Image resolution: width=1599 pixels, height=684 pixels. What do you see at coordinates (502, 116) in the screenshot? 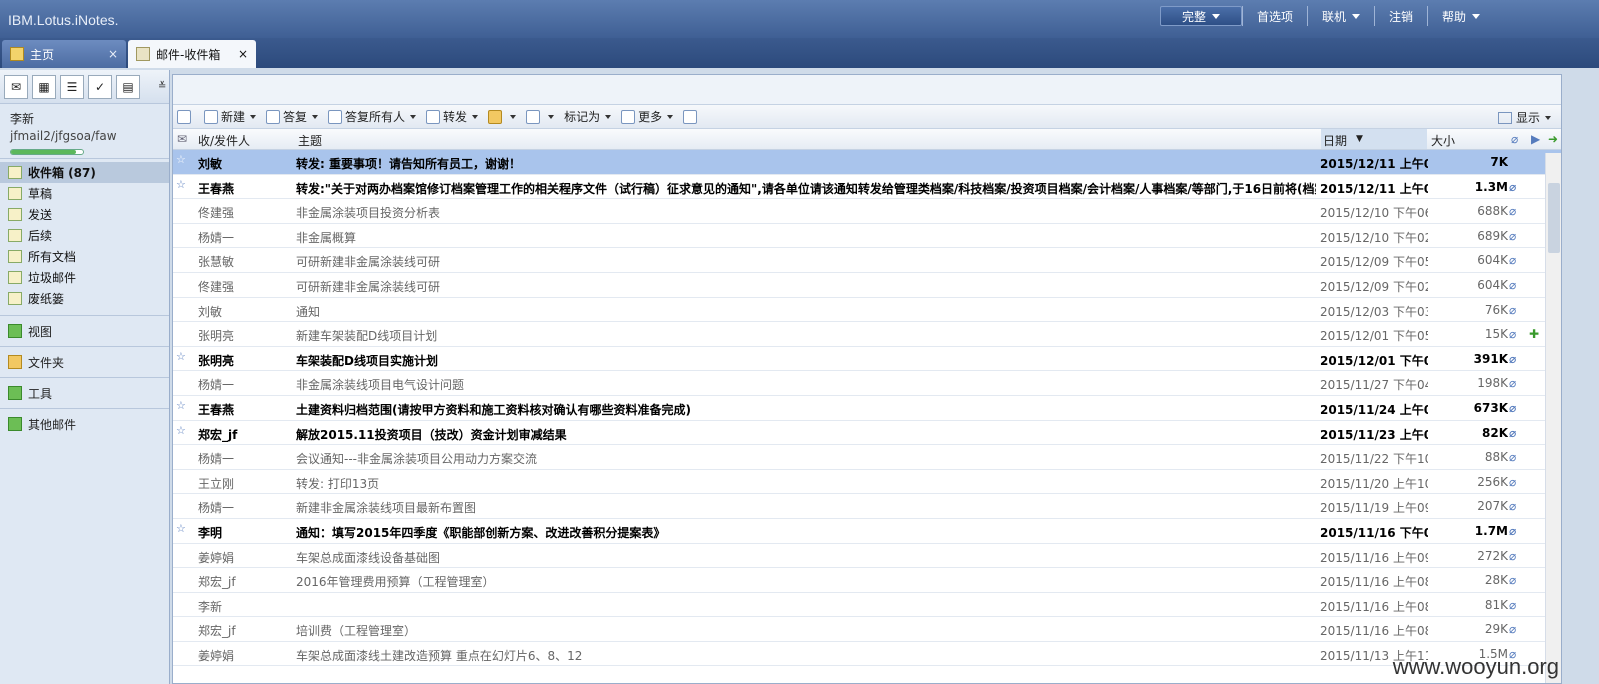
I see `move-folder-button` at bounding box center [502, 116].